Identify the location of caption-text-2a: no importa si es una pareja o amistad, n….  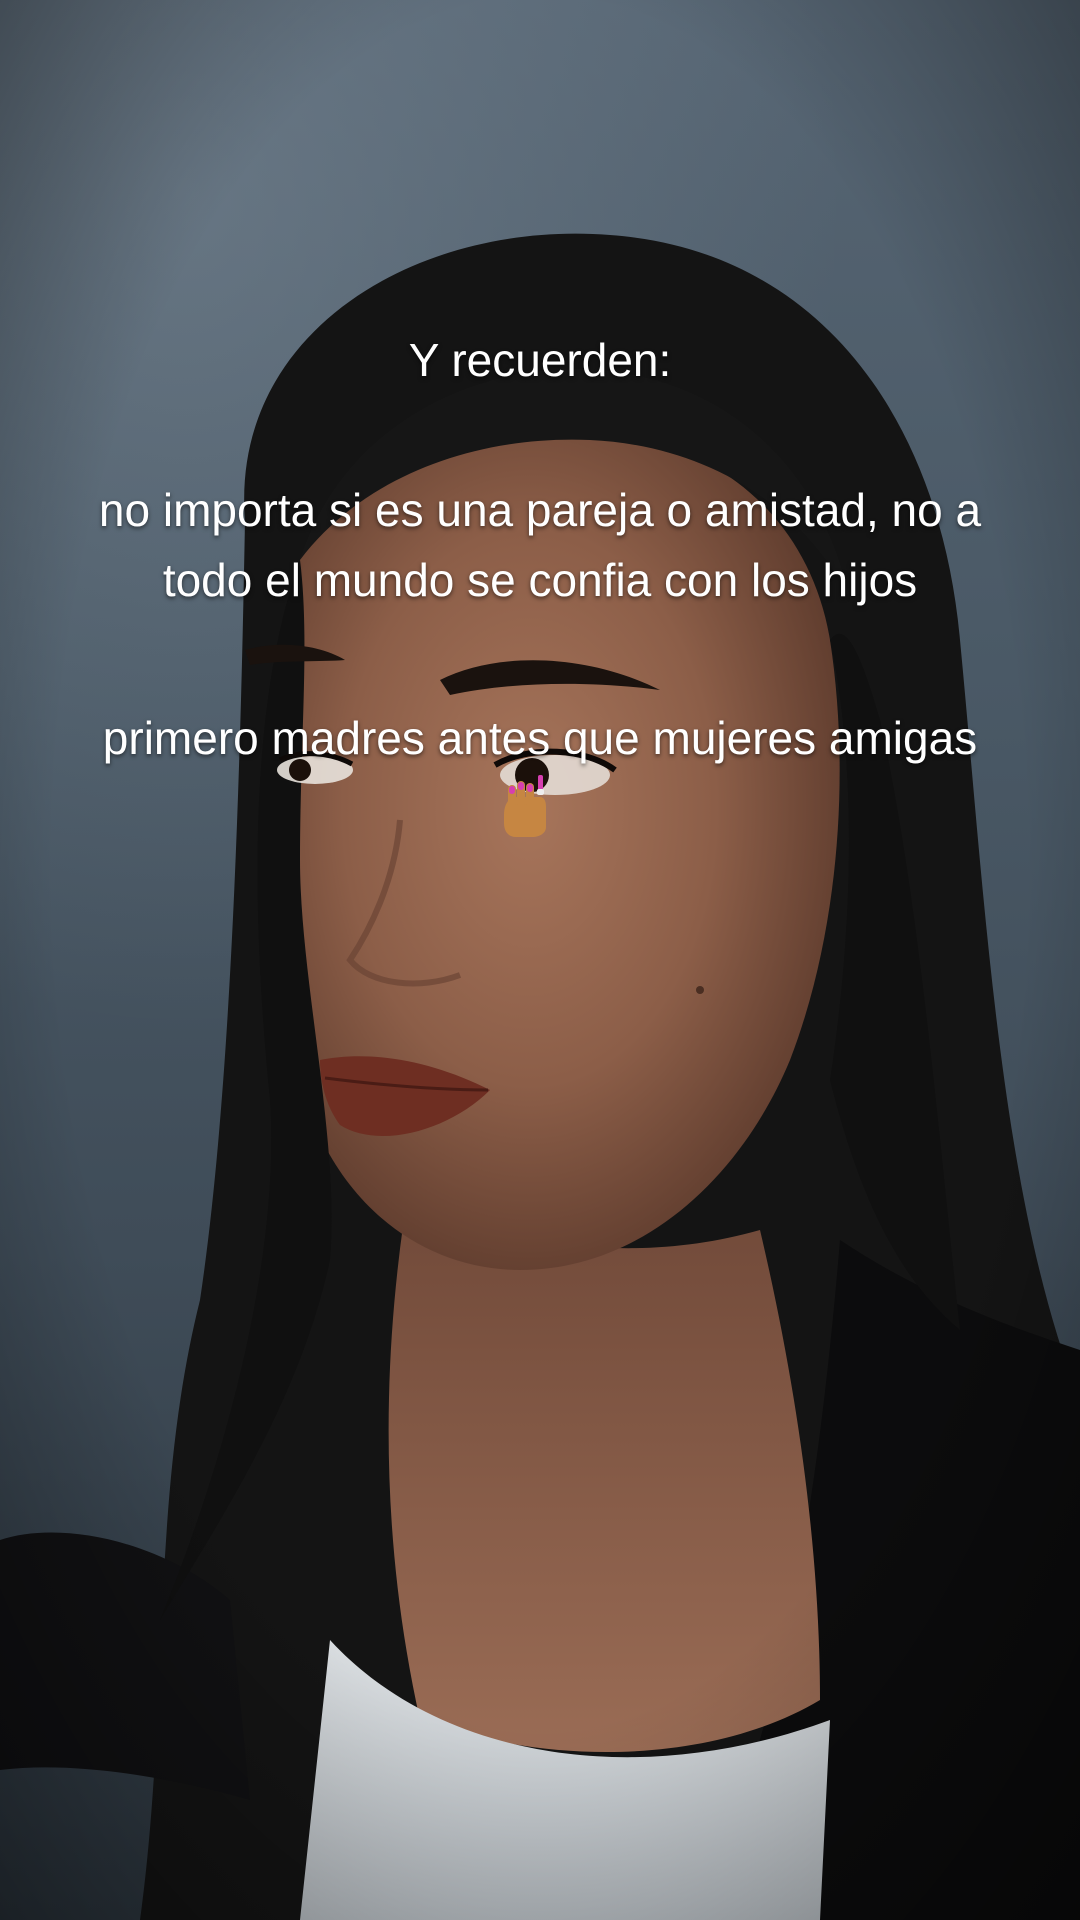
(540, 510).